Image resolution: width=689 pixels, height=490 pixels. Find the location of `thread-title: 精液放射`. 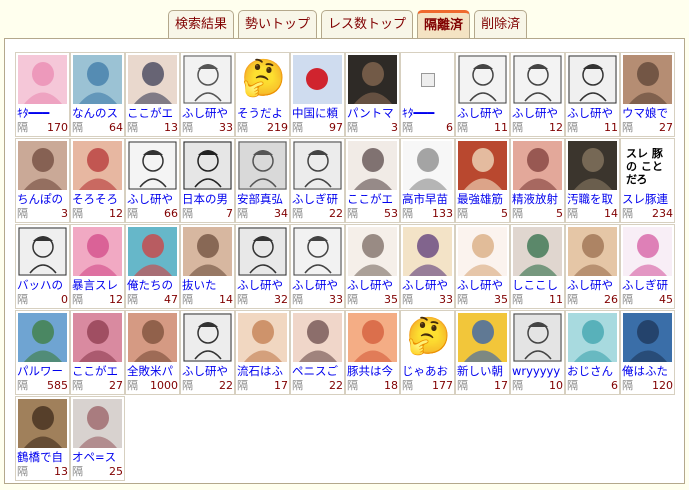

thread-title: 精液放射 is located at coordinates (538, 199).